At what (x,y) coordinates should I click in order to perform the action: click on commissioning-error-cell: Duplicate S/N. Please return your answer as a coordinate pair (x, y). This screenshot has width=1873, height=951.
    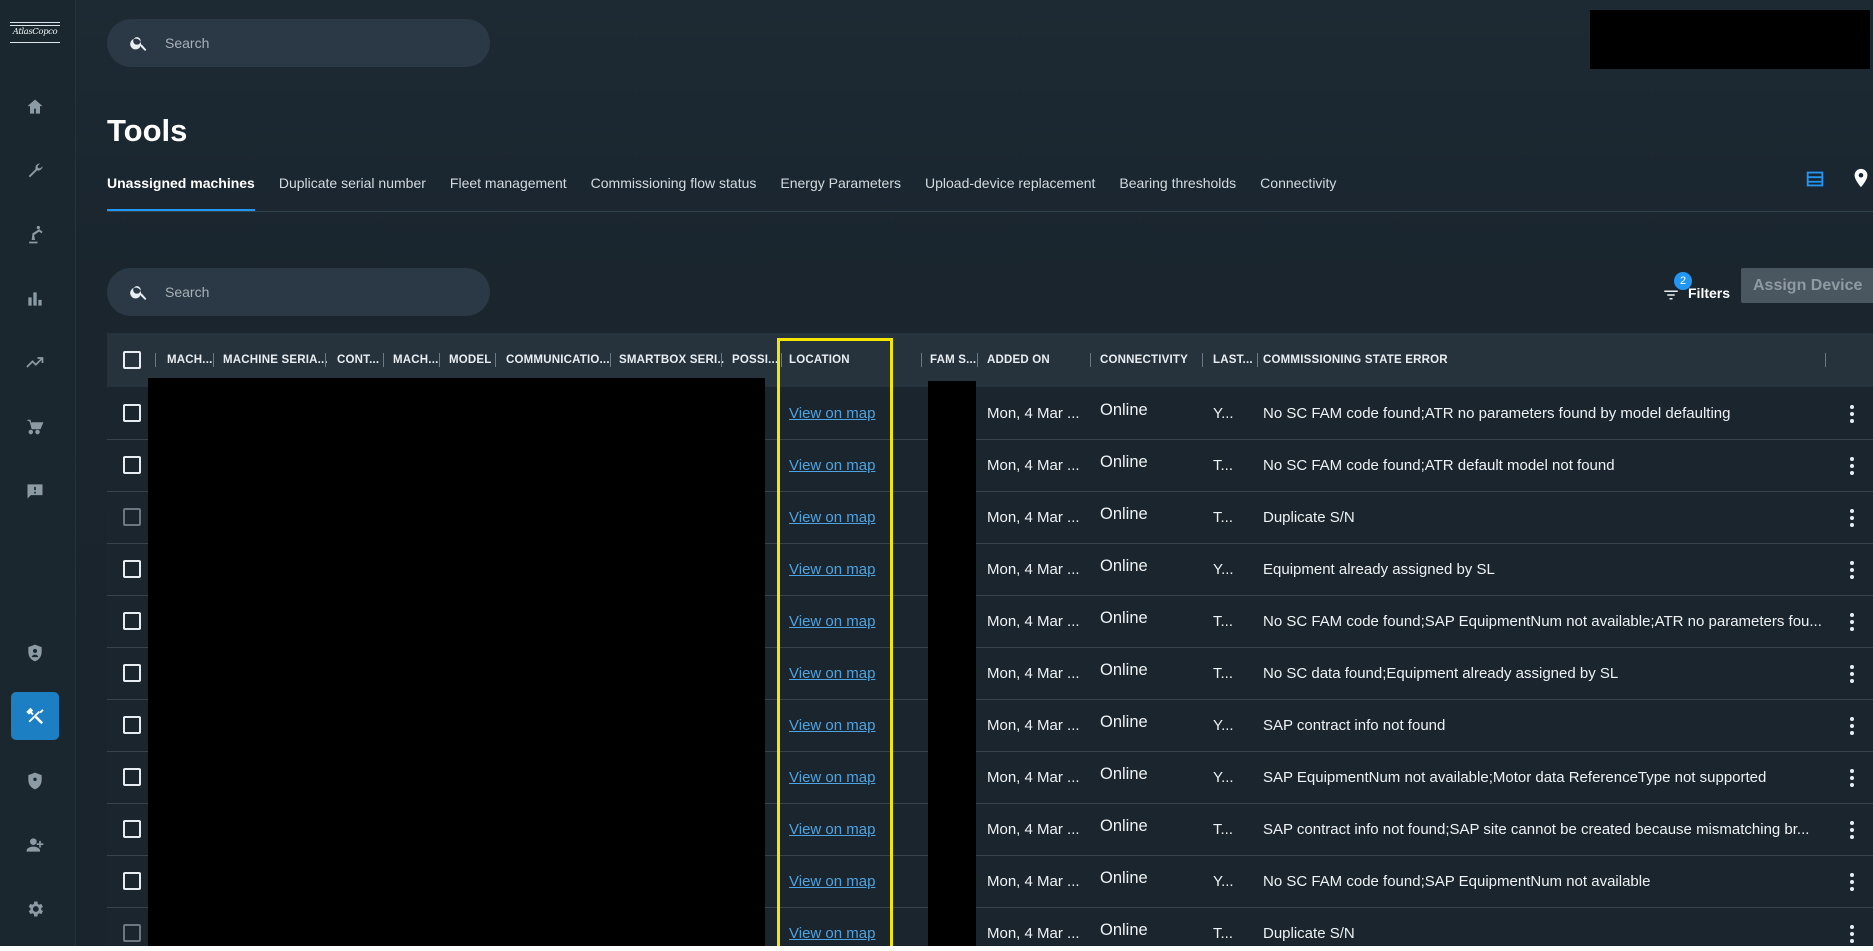
    Looking at the image, I should click on (1309, 517).